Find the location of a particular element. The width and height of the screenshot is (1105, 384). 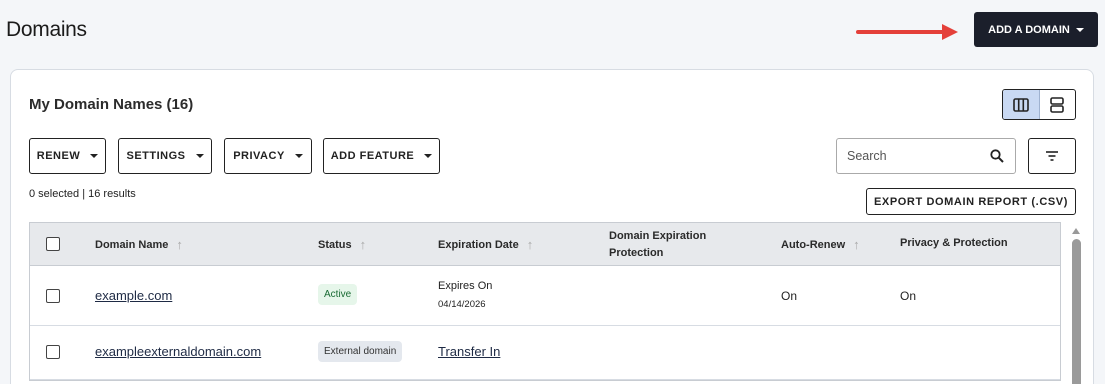

column-expiration-label: Expiration Date is located at coordinates (478, 244).